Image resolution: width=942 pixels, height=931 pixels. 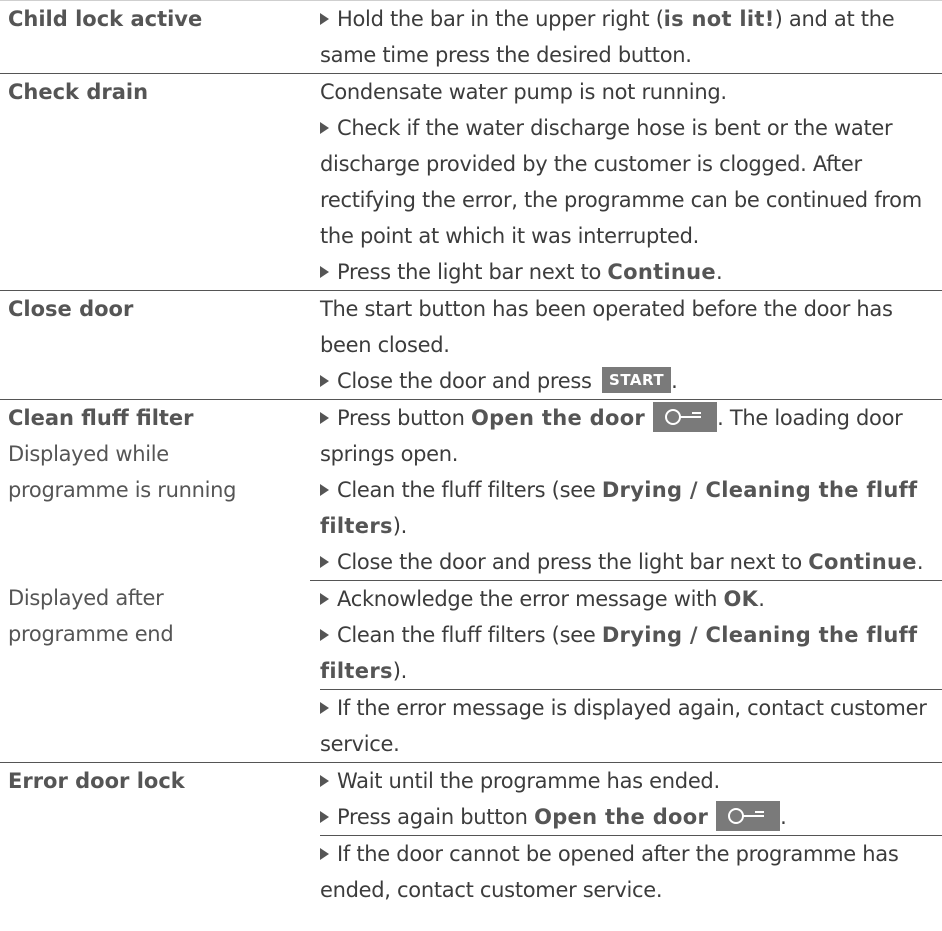 I want to click on text: Press again button, so click(x=436, y=817).